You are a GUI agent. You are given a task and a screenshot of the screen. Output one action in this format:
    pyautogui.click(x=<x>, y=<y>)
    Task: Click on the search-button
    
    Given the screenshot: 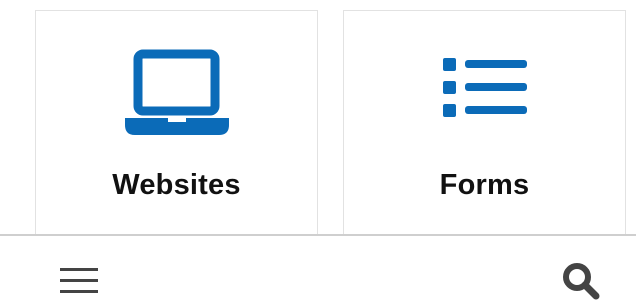 What is the action you would take?
    pyautogui.click(x=582, y=280)
    